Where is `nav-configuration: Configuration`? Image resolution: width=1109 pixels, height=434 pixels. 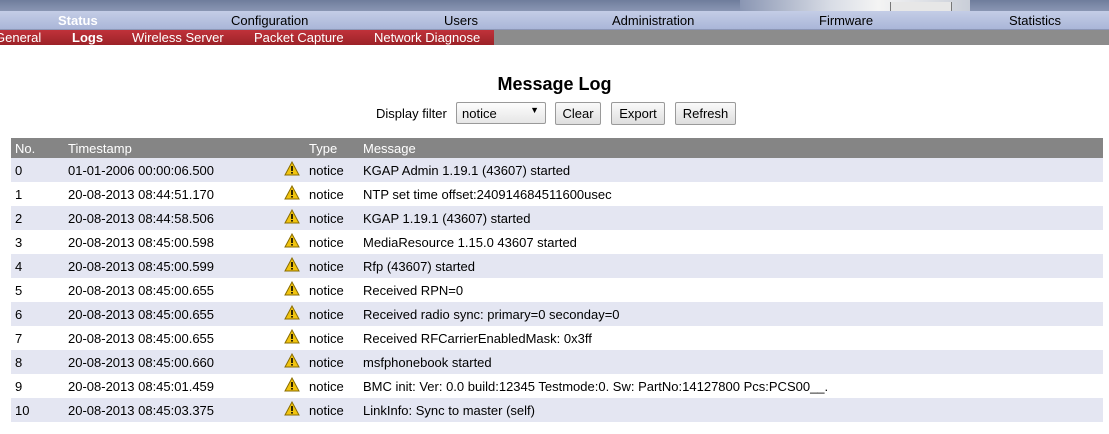
nav-configuration: Configuration is located at coordinates (269, 20).